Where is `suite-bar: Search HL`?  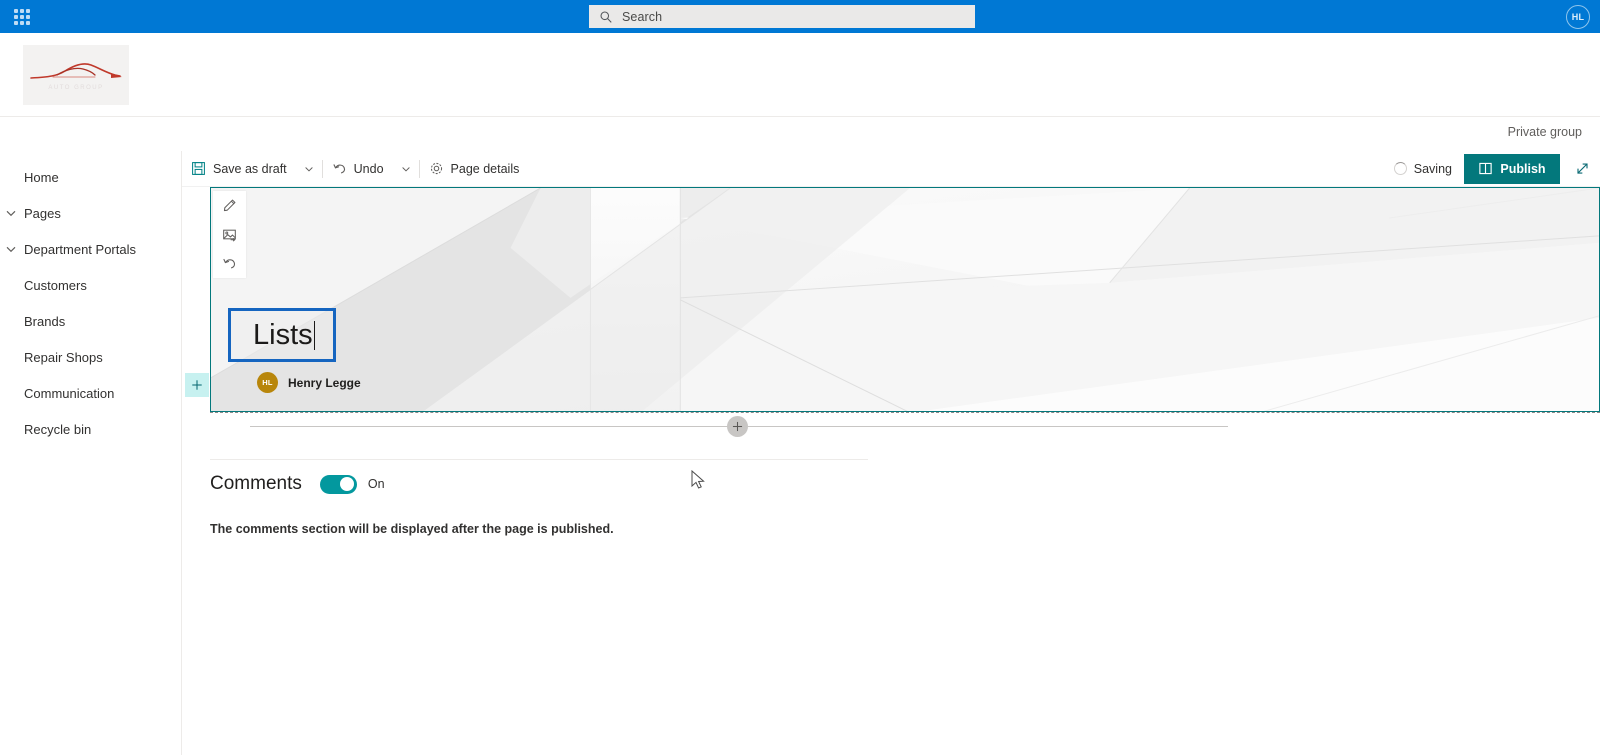
suite-bar: Search HL is located at coordinates (800, 16).